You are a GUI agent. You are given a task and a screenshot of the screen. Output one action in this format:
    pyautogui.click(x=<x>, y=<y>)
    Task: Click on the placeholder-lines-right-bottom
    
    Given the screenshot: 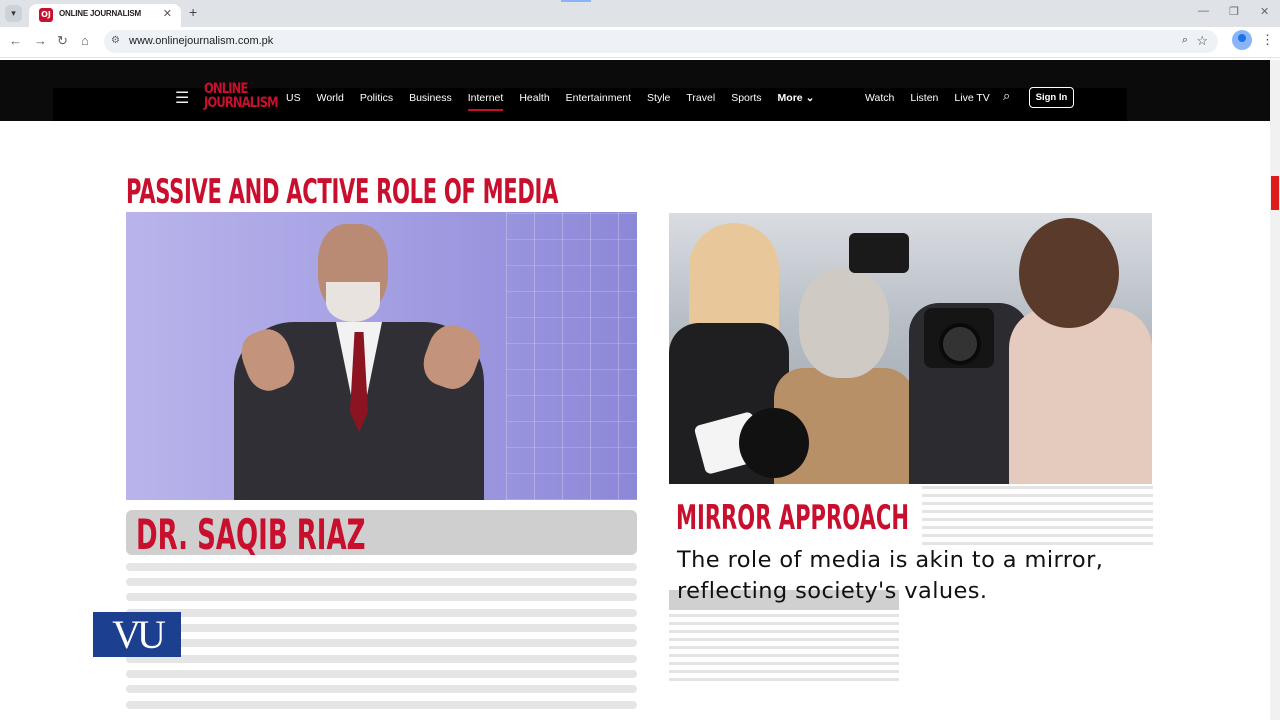 What is the action you would take?
    pyautogui.click(x=784, y=648)
    